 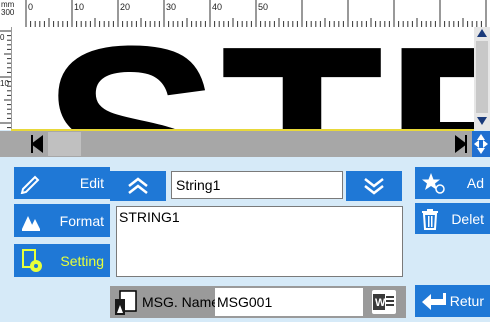 What do you see at coordinates (30, 184) in the screenshot?
I see `pencil-icon` at bounding box center [30, 184].